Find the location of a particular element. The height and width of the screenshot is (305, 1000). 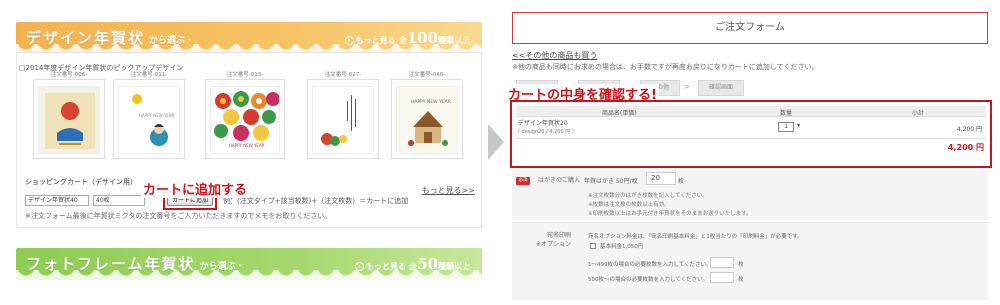

design-thumb: 注文番号-011- HAPPY NEW YEAR is located at coordinates (149, 115).